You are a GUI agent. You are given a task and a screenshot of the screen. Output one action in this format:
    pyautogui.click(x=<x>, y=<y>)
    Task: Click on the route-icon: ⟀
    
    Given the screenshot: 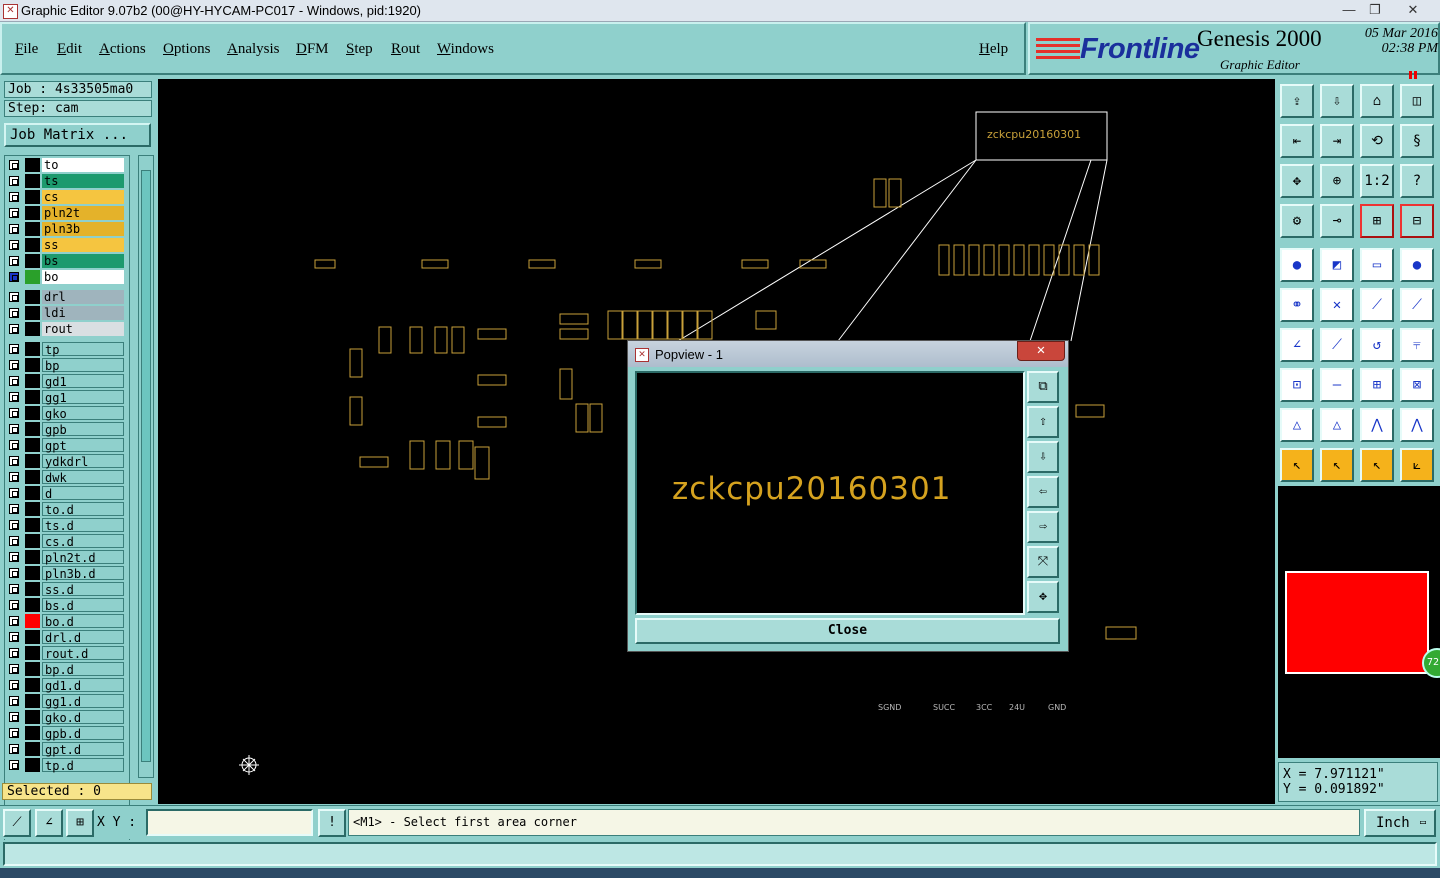 What is the action you would take?
    pyautogui.click(x=1417, y=465)
    